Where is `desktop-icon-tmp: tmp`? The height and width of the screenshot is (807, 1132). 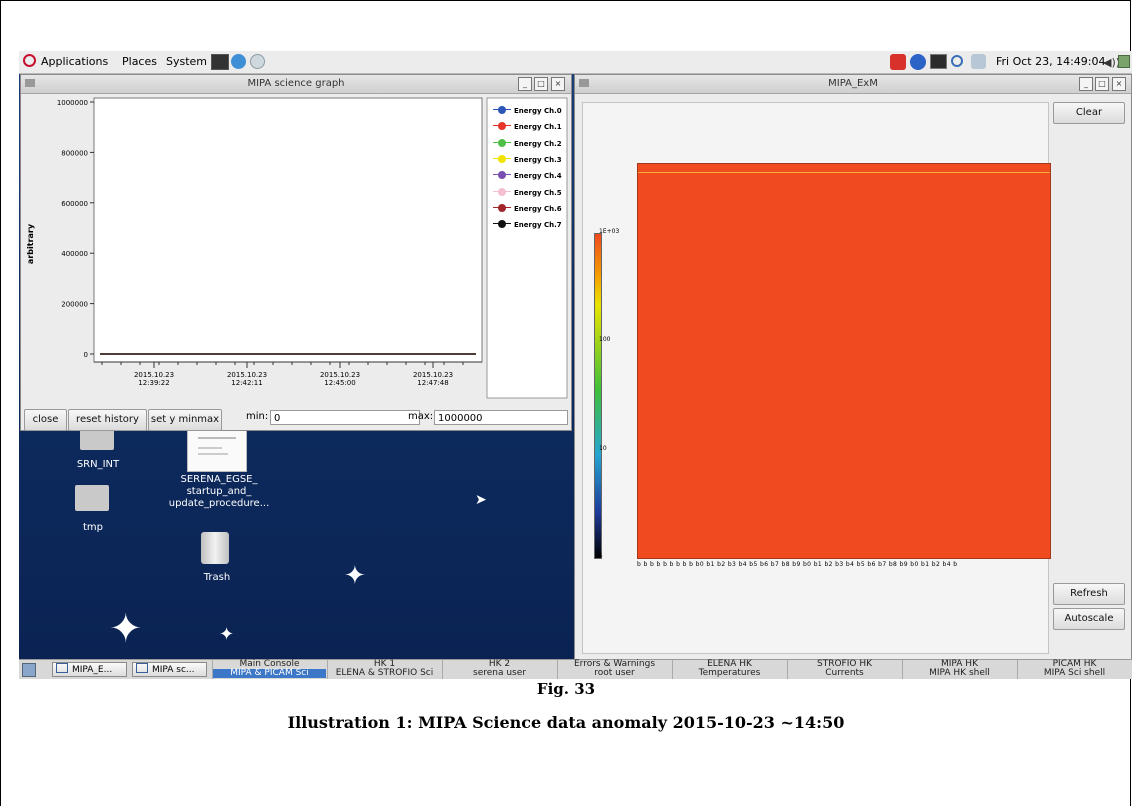 desktop-icon-tmp: tmp is located at coordinates (98, 510).